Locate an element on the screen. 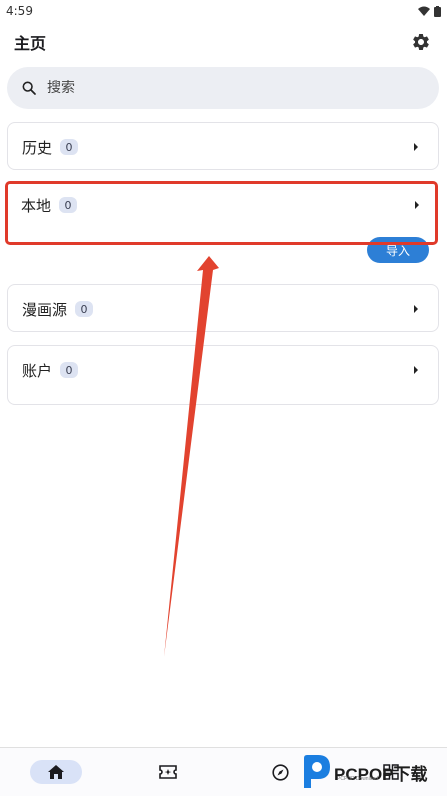 The height and width of the screenshot is (796, 447). ticket-icon is located at coordinates (168, 772).